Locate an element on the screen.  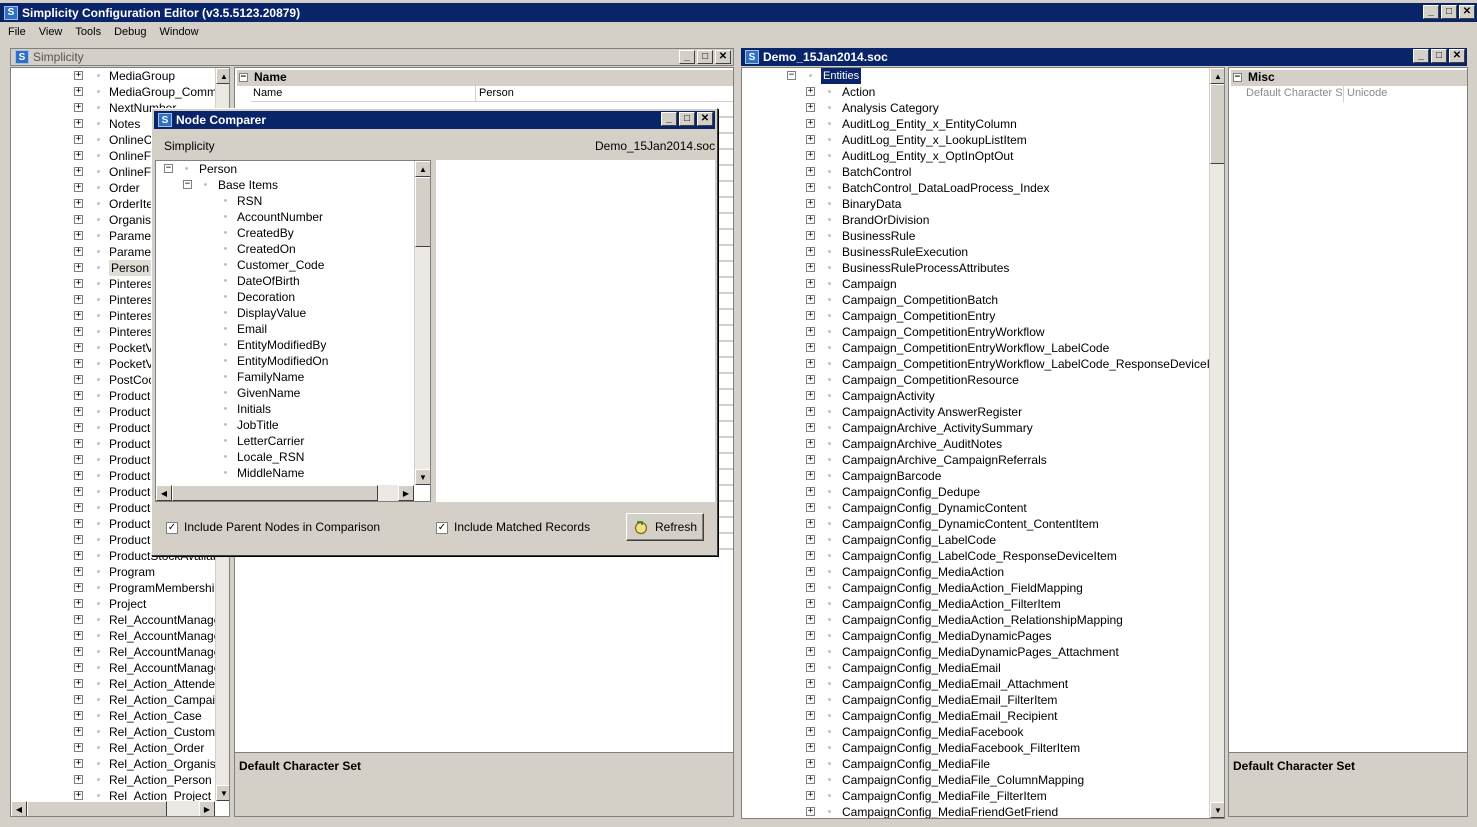
right-tree-label: CampaignBarcode is located at coordinates (891, 476).